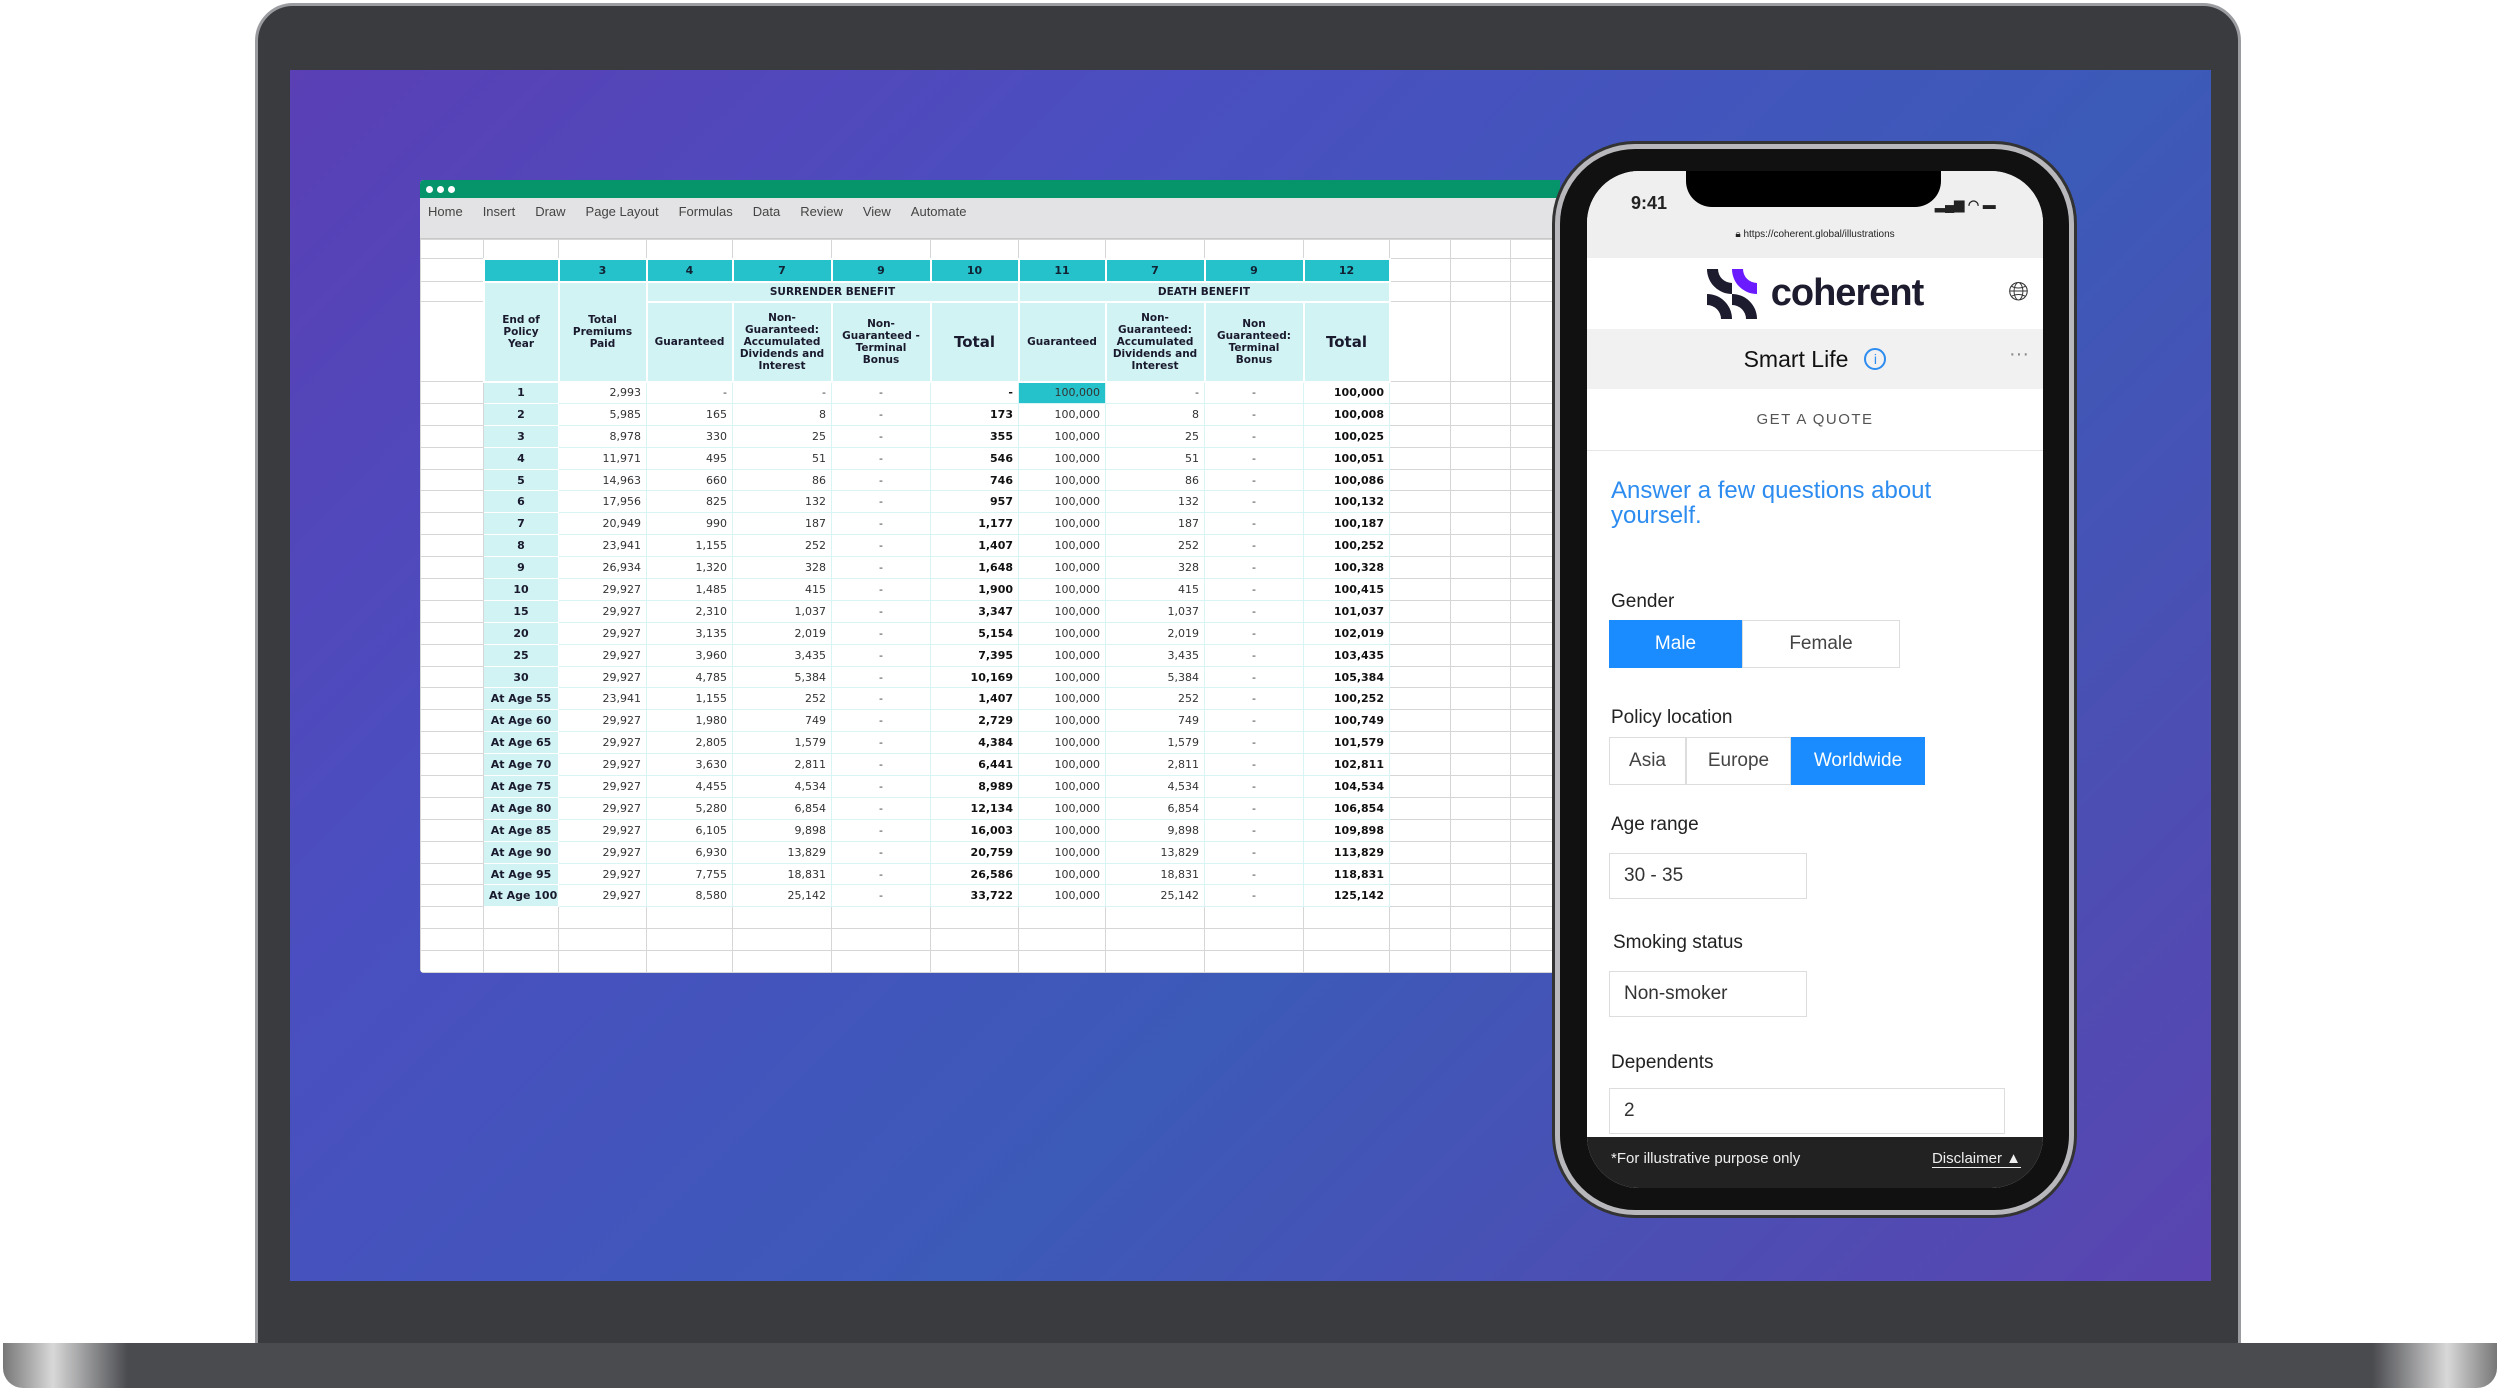  What do you see at coordinates (974, 852) in the screenshot?
I see `data-cell: 20,759` at bounding box center [974, 852].